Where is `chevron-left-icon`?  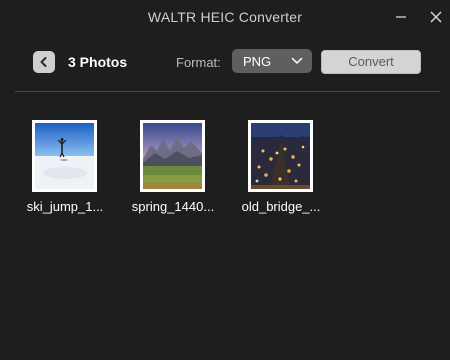
chevron-left-icon is located at coordinates (43, 62).